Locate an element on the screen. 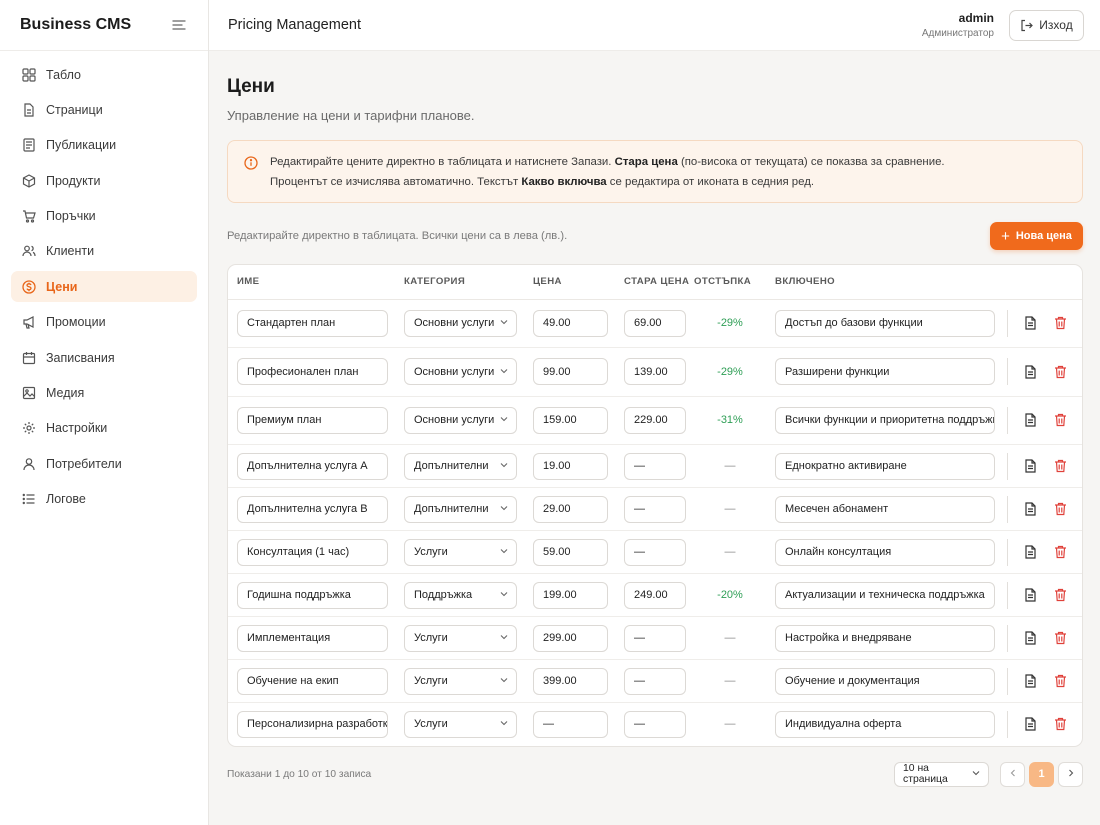 The image size is (1100, 825). price-input: — is located at coordinates (570, 724).